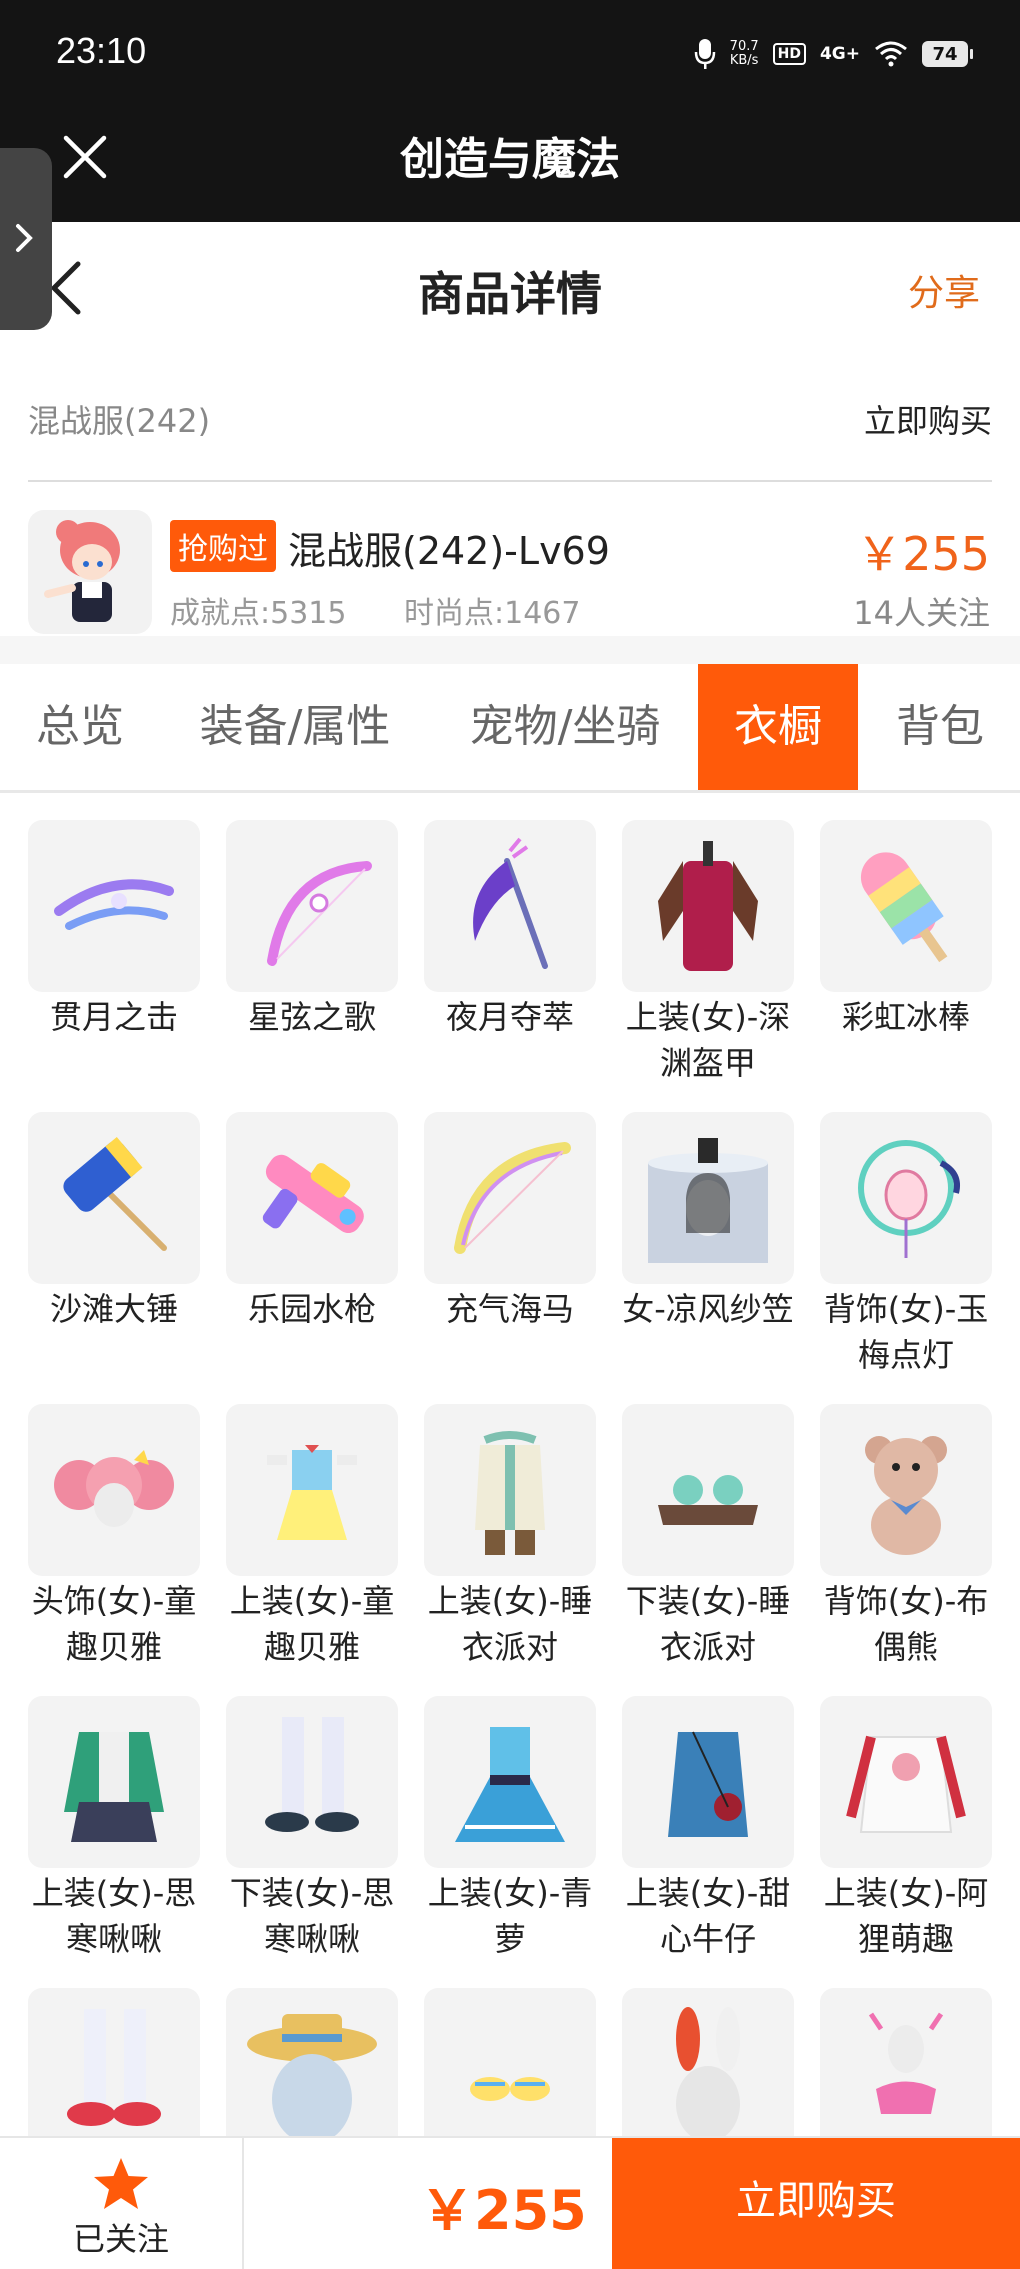  What do you see at coordinates (928, 419) in the screenshot?
I see `buy-now-link: 立即购买` at bounding box center [928, 419].